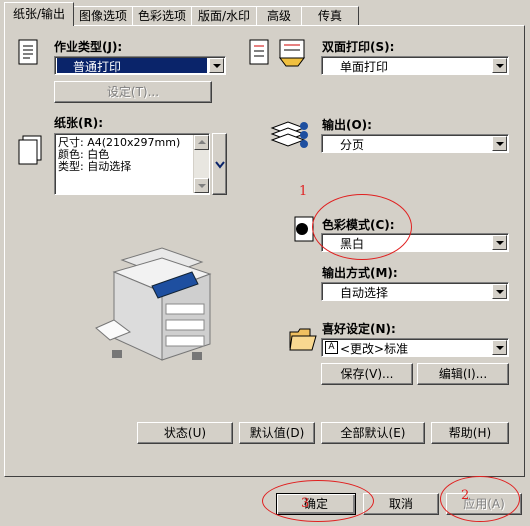 The height and width of the screenshot is (526, 530). I want to click on paper-info-list: 尺寸: A4(210x297mm) 颜色: 白色 类型: 自动选择, so click(132, 164).